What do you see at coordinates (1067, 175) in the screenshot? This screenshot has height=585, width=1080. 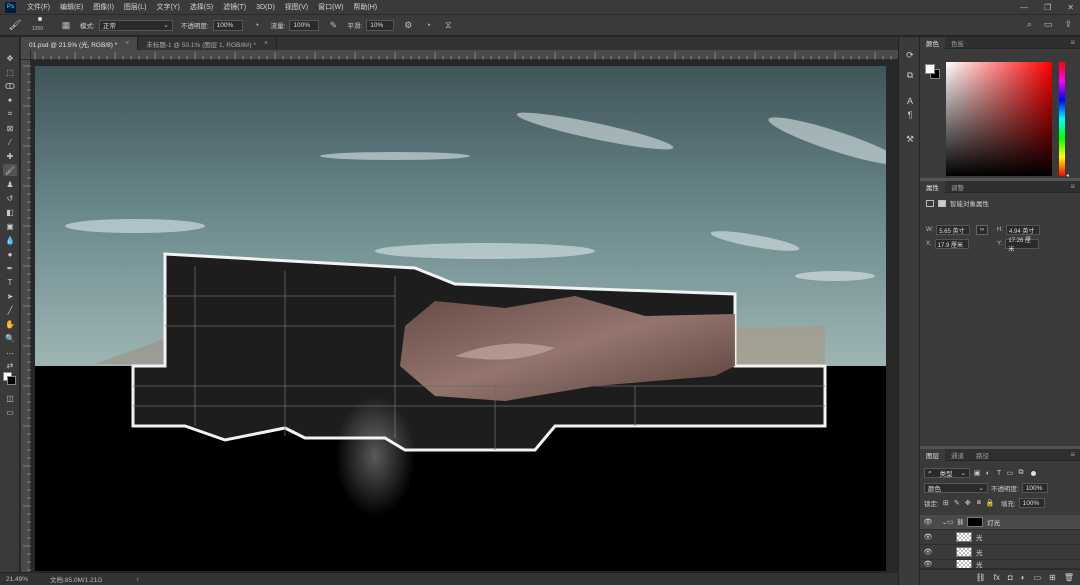 I see `hue-marker-icon: ◂` at bounding box center [1067, 175].